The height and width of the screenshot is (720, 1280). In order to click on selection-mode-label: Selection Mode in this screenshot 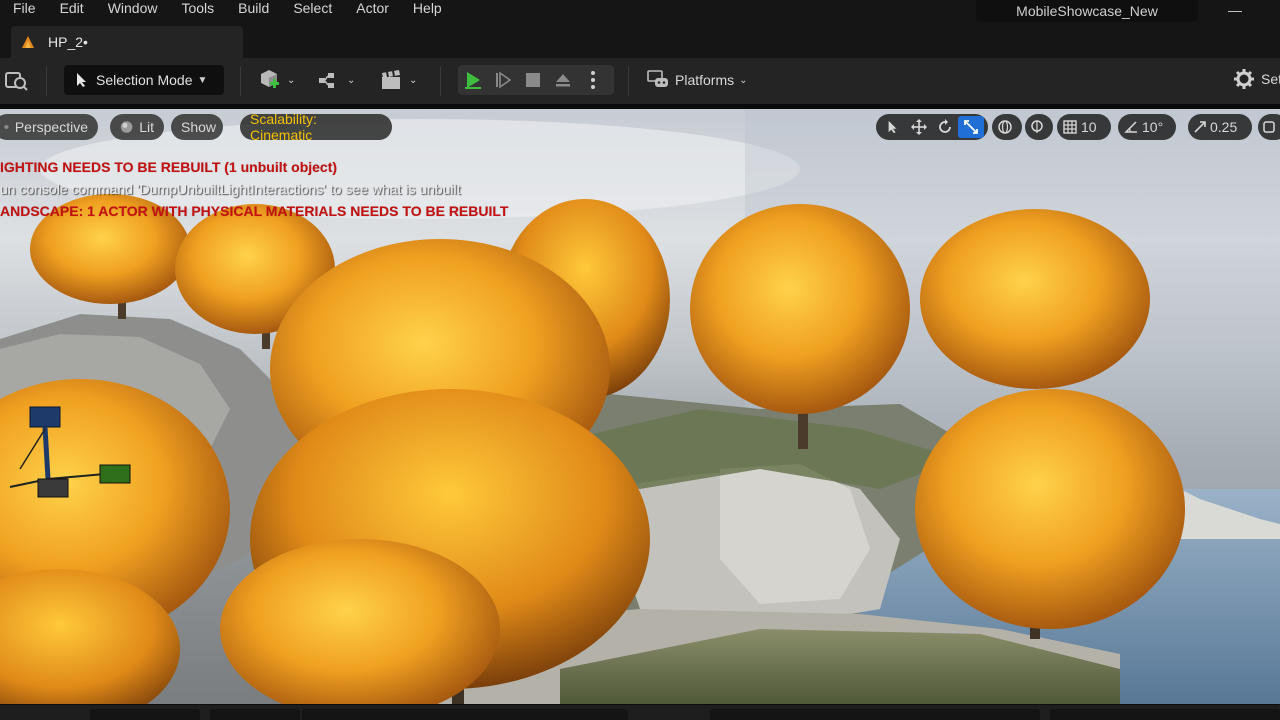, I will do `click(144, 80)`.